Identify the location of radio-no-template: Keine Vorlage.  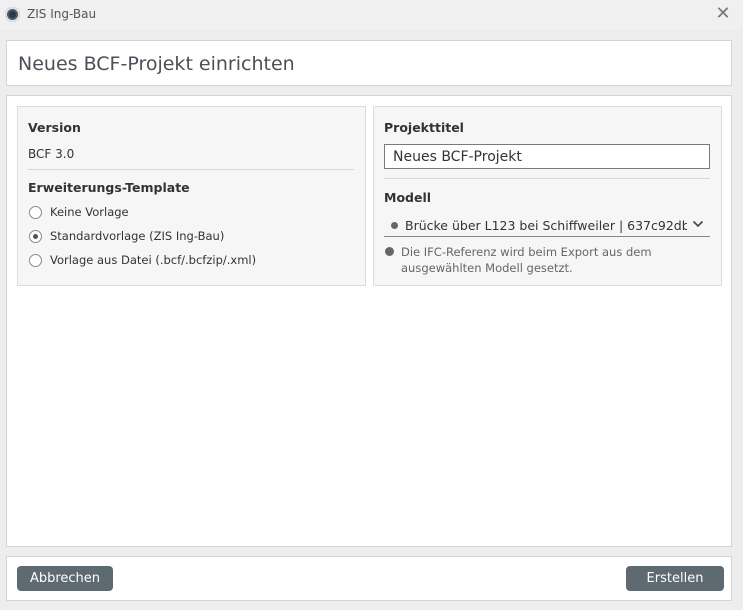
(79, 212).